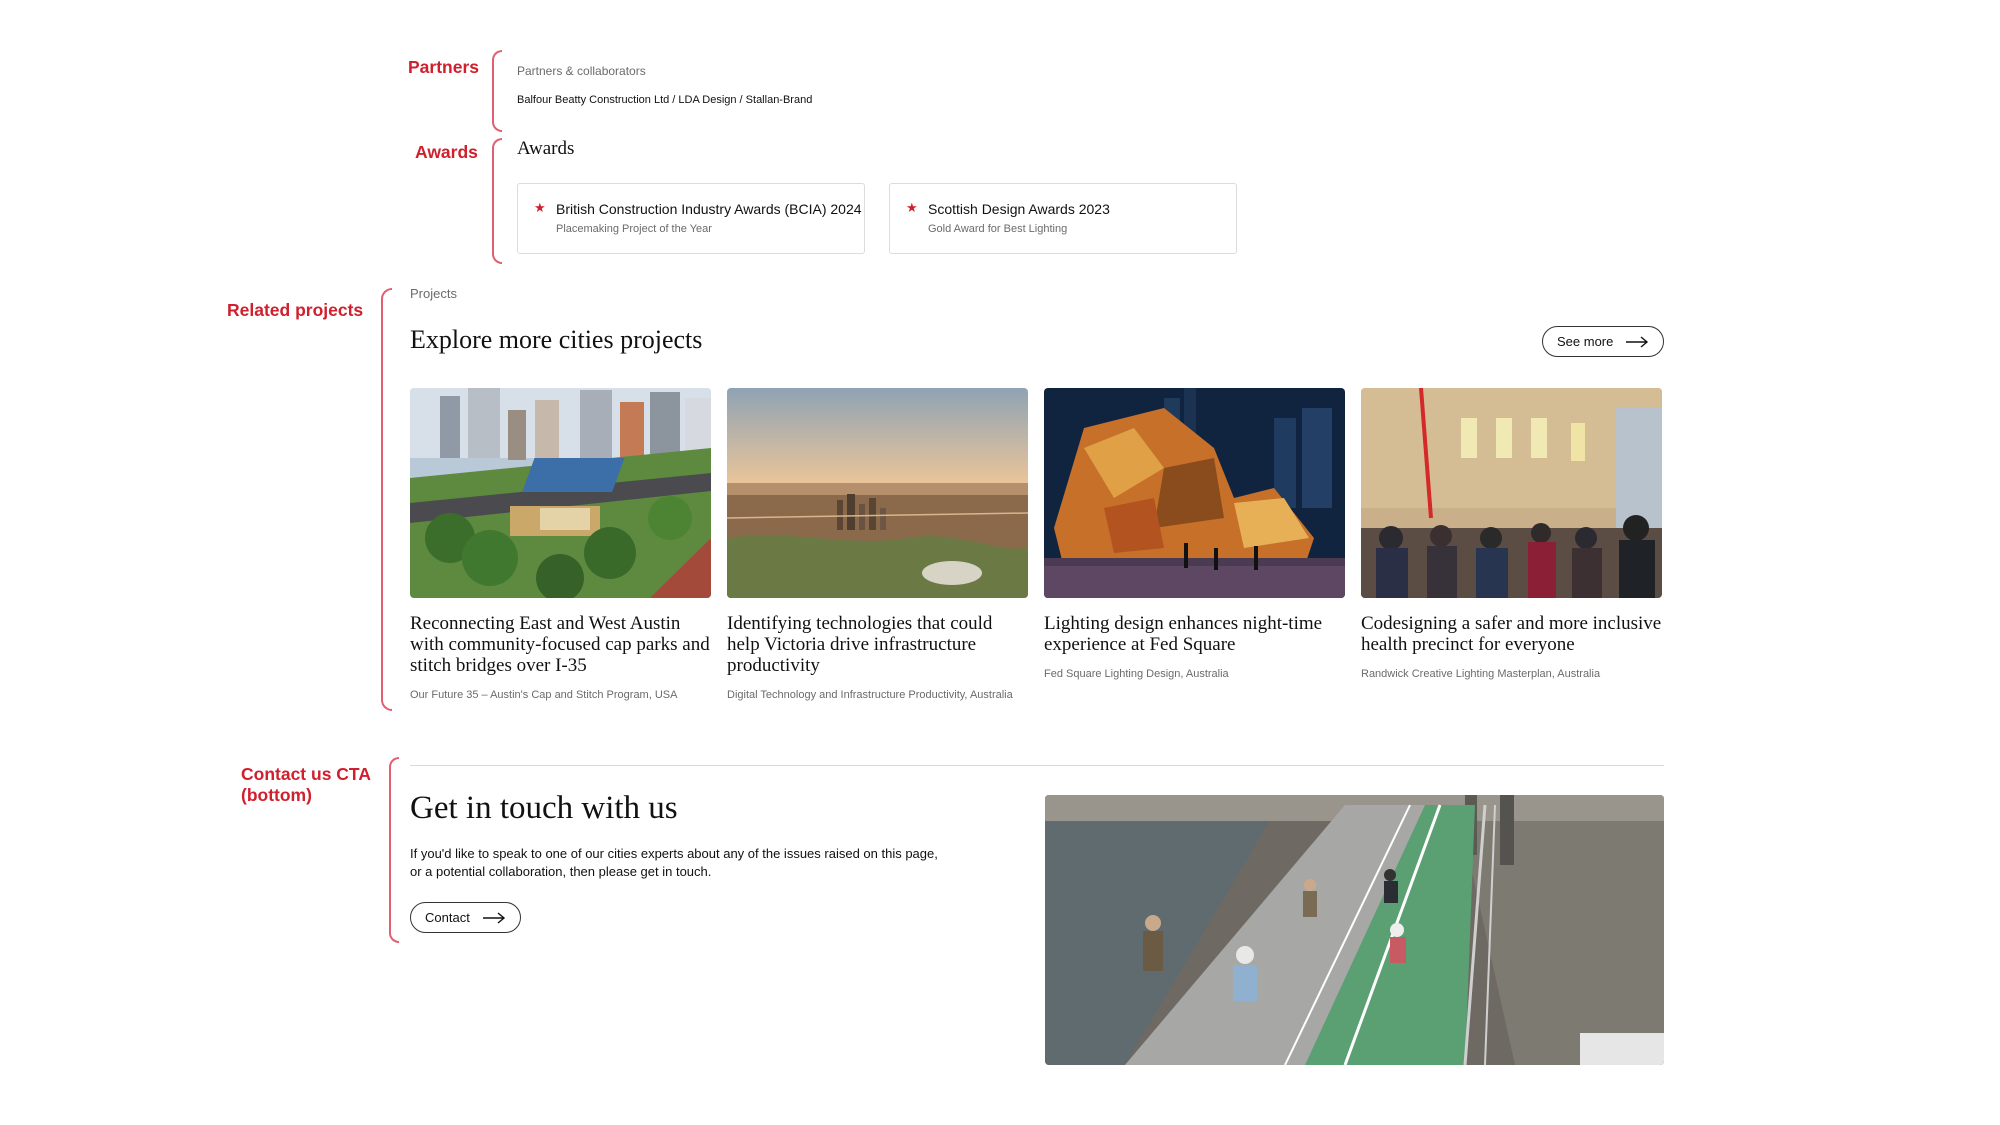 The height and width of the screenshot is (1125, 2000). Describe the element at coordinates (497, 91) in the screenshot. I see `annotation-partners-bracket` at that location.